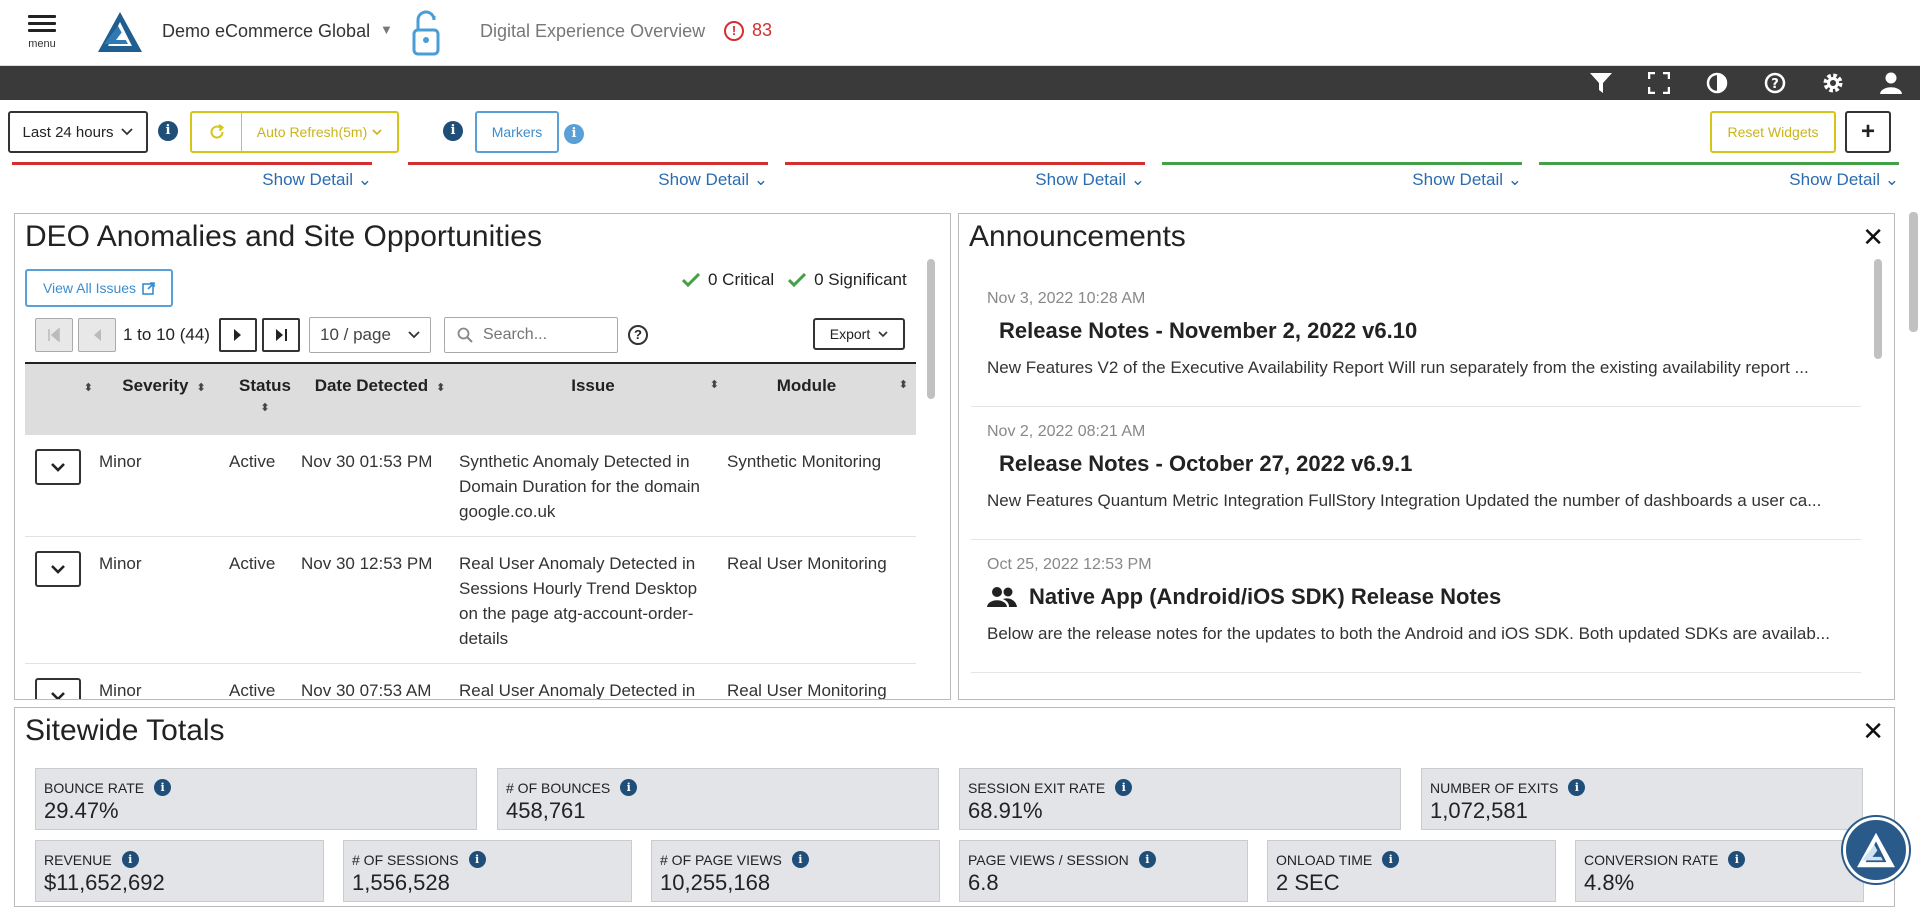 Image resolution: width=1920 pixels, height=907 pixels. What do you see at coordinates (1208, 331) in the screenshot?
I see `announcement-title: Release Notes - November 2, 2022 v6.10` at bounding box center [1208, 331].